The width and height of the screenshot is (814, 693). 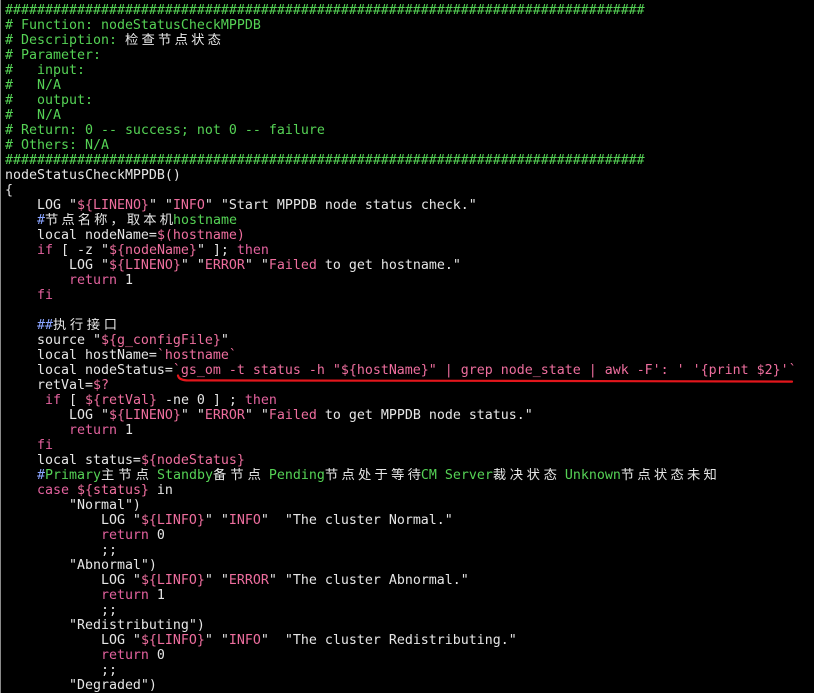 What do you see at coordinates (9, 190) in the screenshot?
I see `code-text: {` at bounding box center [9, 190].